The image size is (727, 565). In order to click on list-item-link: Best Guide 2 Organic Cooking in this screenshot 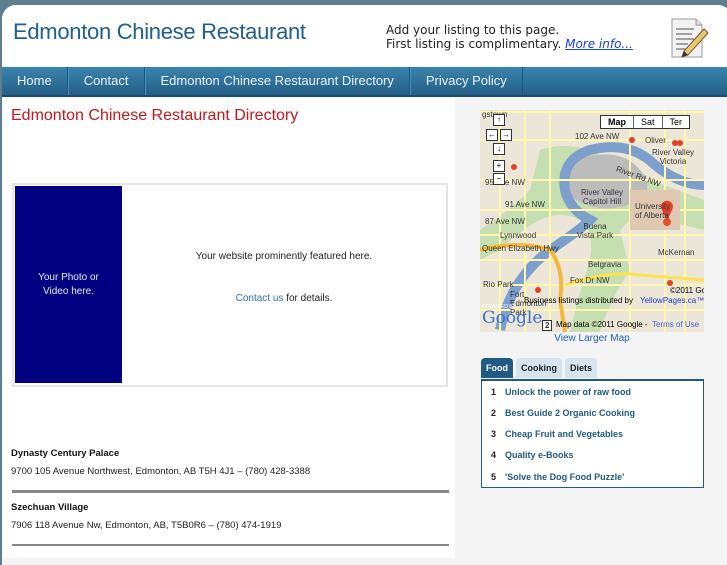, I will do `click(570, 413)`.